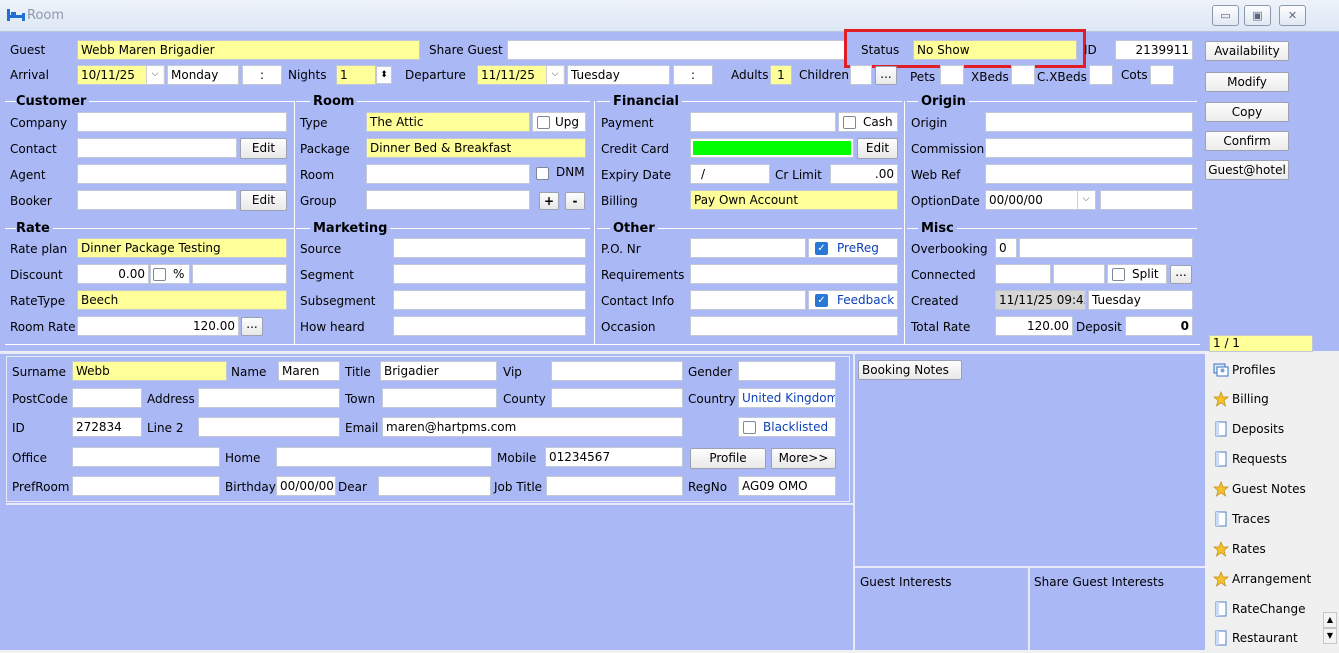 Image resolution: width=1339 pixels, height=653 pixels. I want to click on arrival-time-field: :, so click(262, 75).